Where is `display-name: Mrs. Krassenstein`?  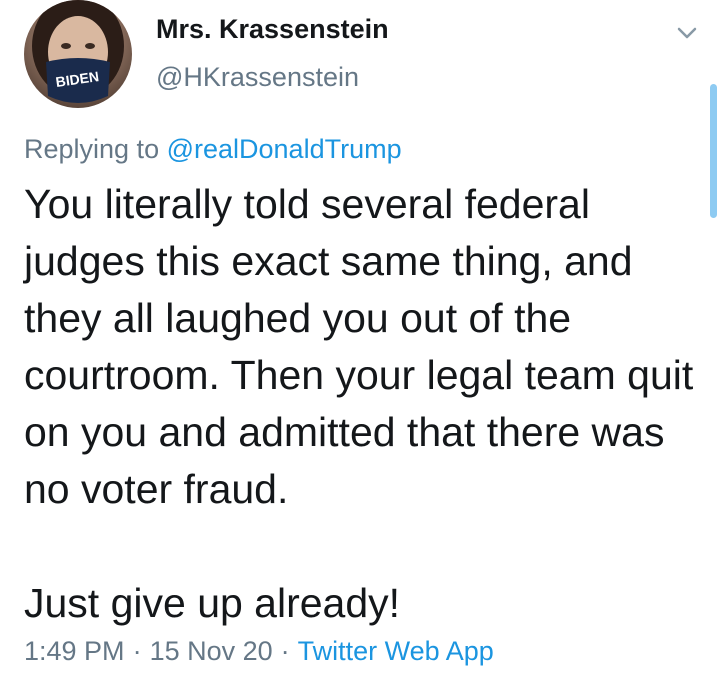 display-name: Mrs. Krassenstein is located at coordinates (272, 29).